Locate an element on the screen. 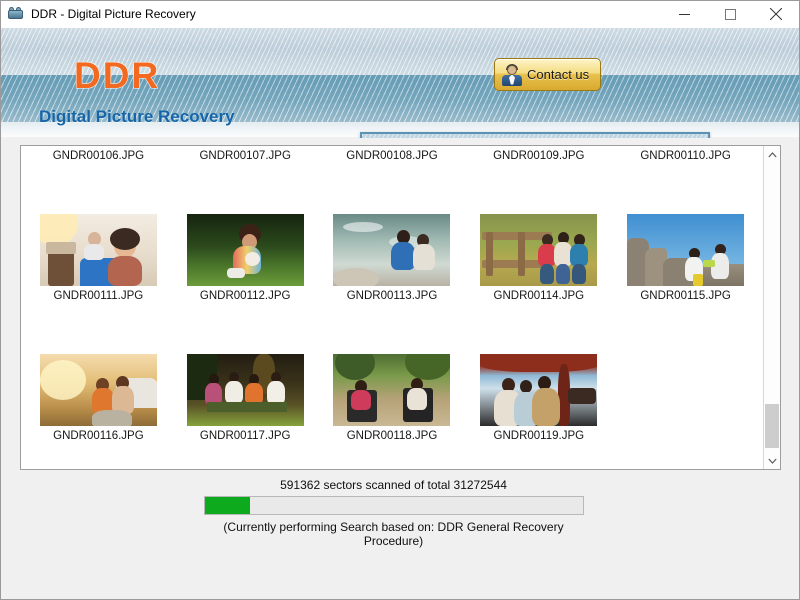 The image size is (800, 600). maximize-icon is located at coordinates (730, 14).